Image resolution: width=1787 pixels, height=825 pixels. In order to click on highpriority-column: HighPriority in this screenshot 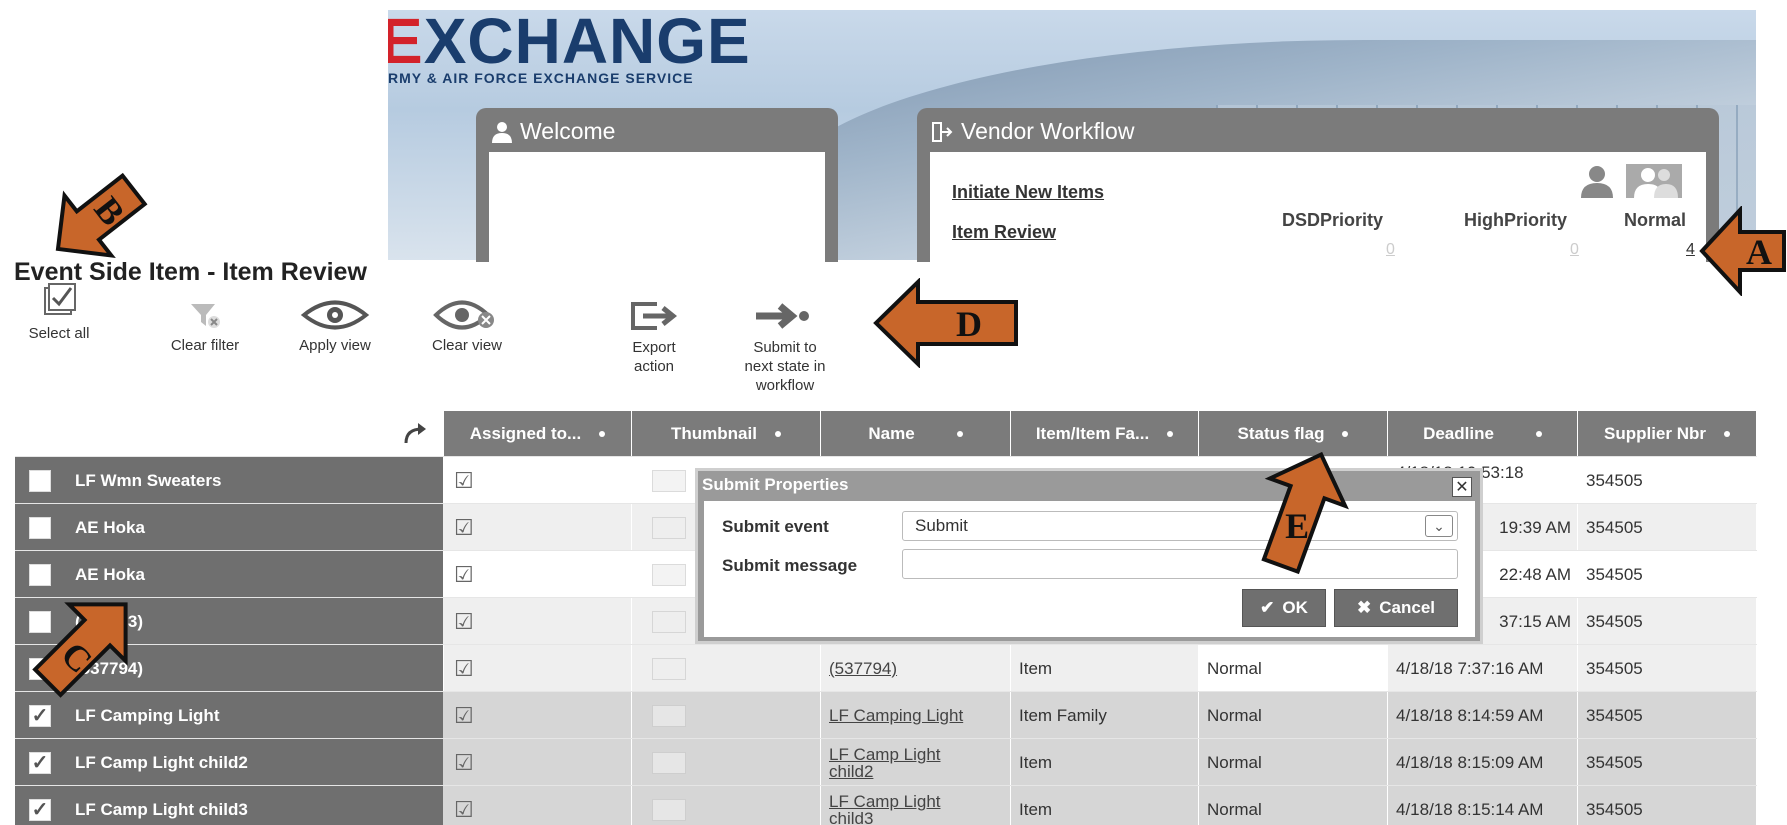, I will do `click(1516, 220)`.